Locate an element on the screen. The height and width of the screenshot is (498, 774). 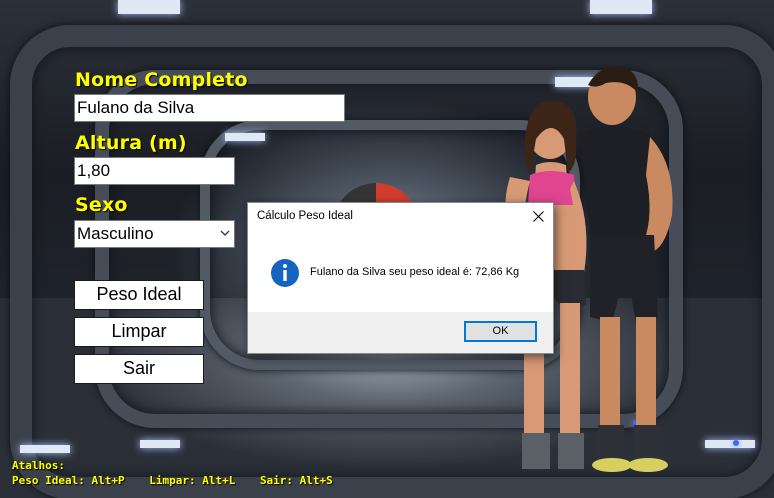
height-label: Altura (m) is located at coordinates (131, 143).